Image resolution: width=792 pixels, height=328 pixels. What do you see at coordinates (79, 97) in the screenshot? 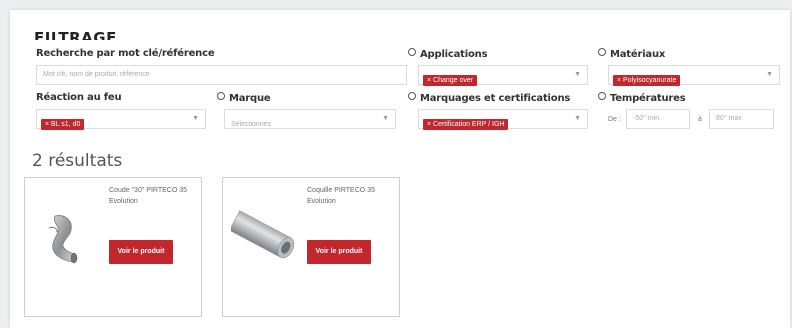
I see `reaction-feu-label: Réaction au feu` at bounding box center [79, 97].